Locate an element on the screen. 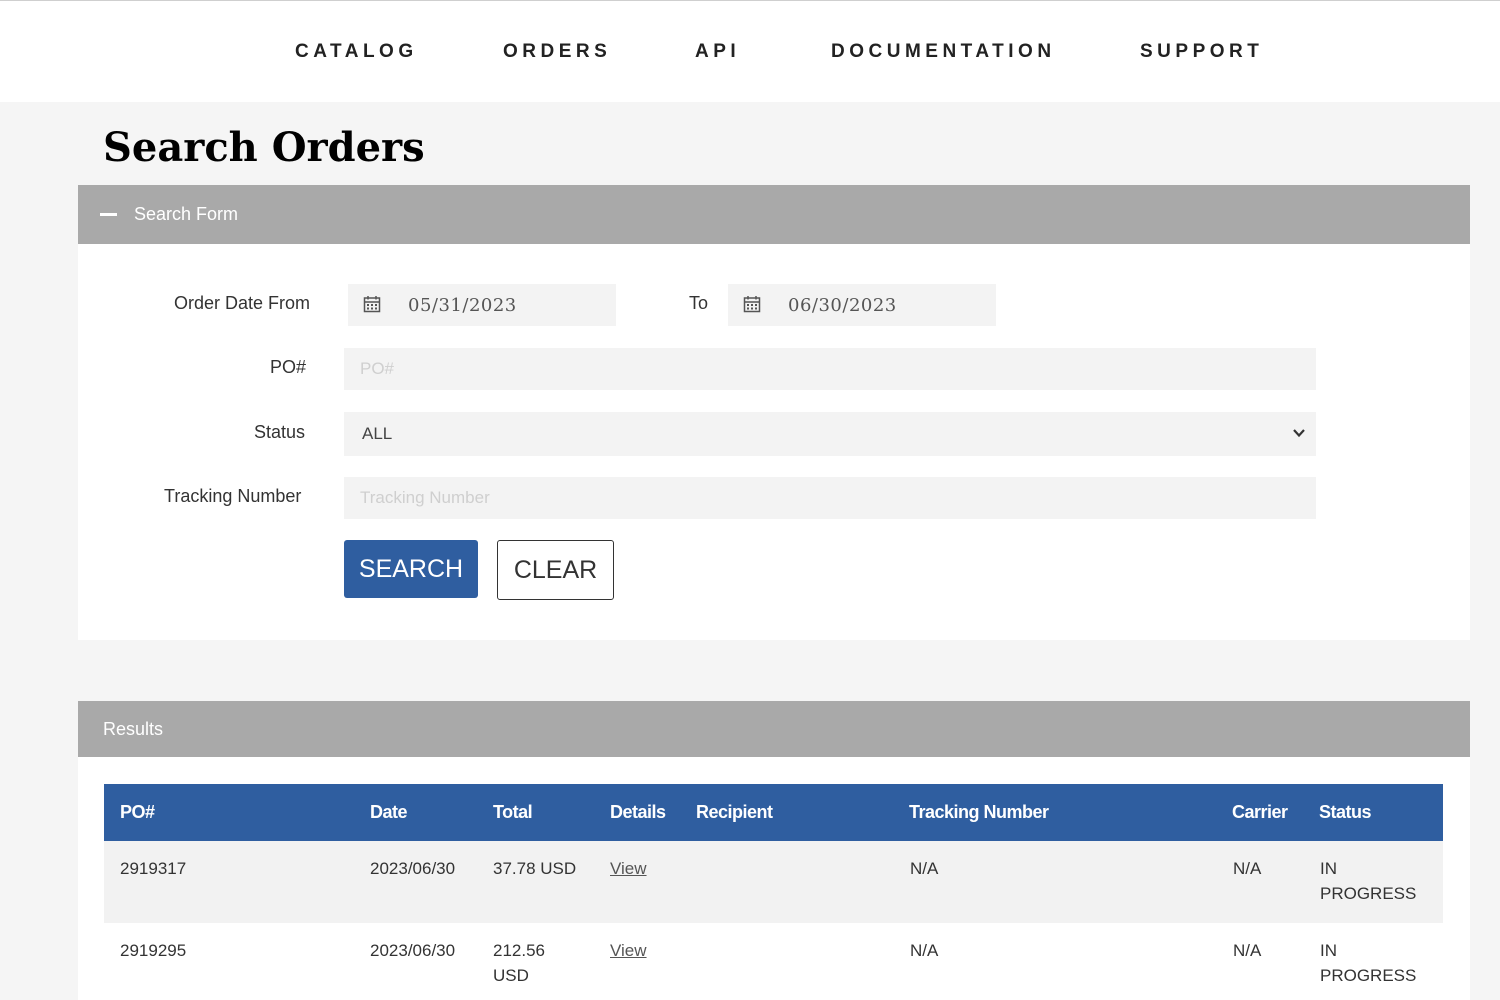 Image resolution: width=1500 pixels, height=1000 pixels. search-form-title: Search Form is located at coordinates (186, 214).